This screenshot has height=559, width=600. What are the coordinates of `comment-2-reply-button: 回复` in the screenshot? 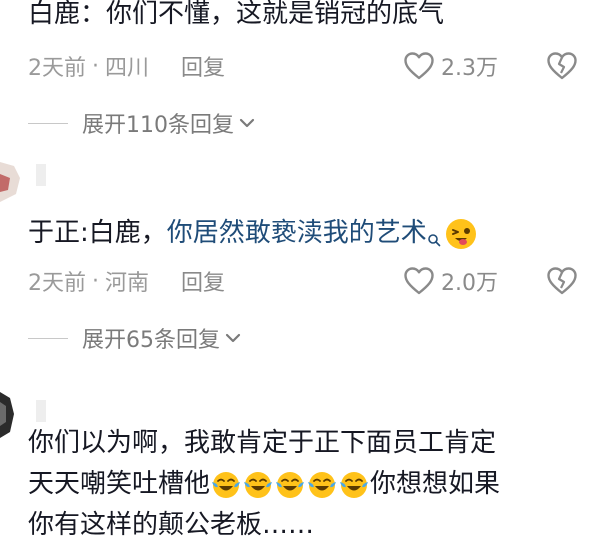 It's located at (203, 281).